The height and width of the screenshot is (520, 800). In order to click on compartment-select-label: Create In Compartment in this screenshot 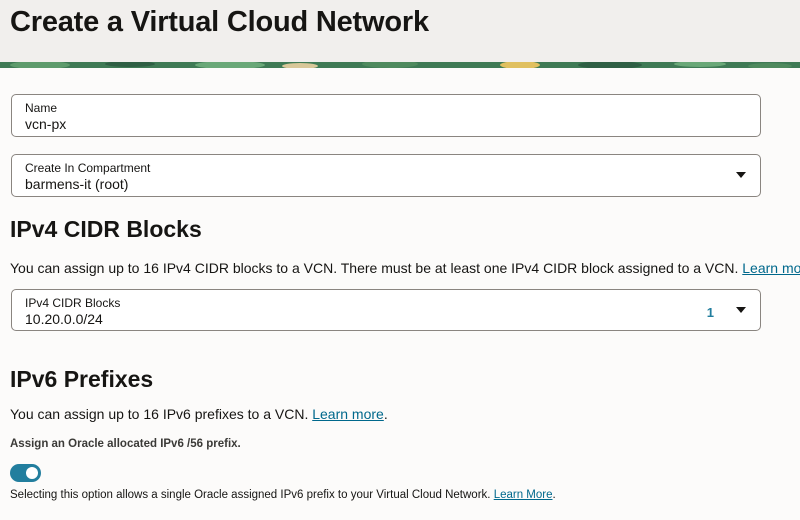, I will do `click(88, 168)`.